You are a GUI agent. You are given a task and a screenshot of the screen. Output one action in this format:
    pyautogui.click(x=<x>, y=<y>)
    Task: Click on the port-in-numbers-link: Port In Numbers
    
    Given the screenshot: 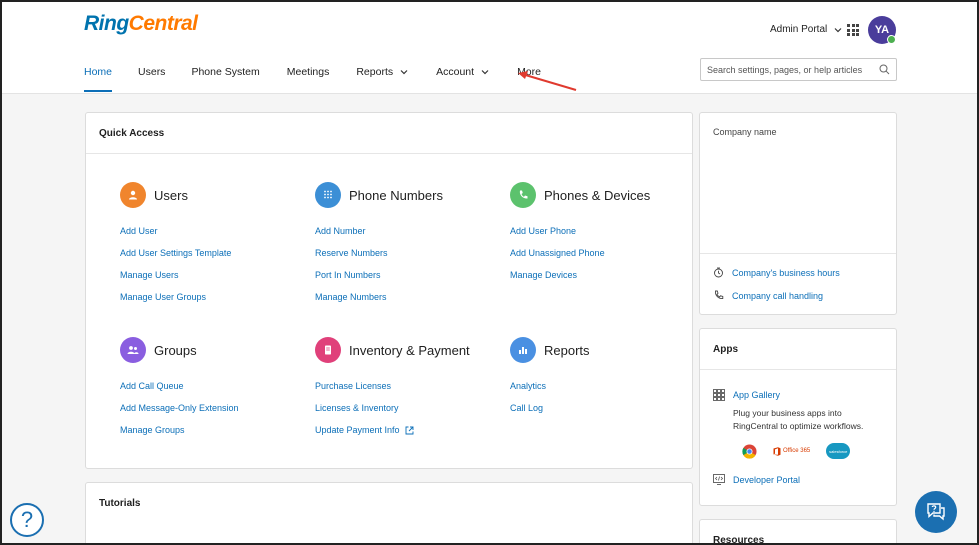 What is the action you would take?
    pyautogui.click(x=379, y=275)
    